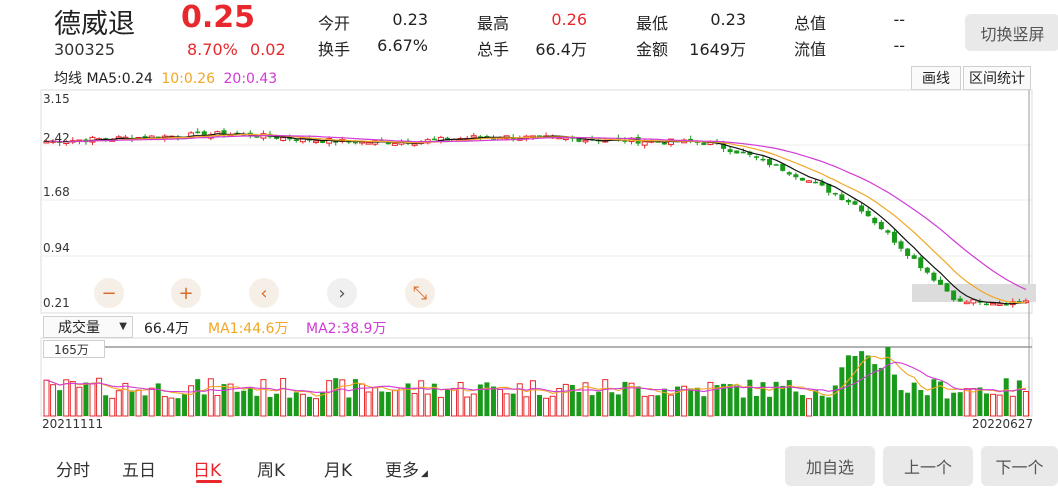  Describe the element at coordinates (56, 248) in the screenshot. I see `y-tick-4: 0.94` at that location.